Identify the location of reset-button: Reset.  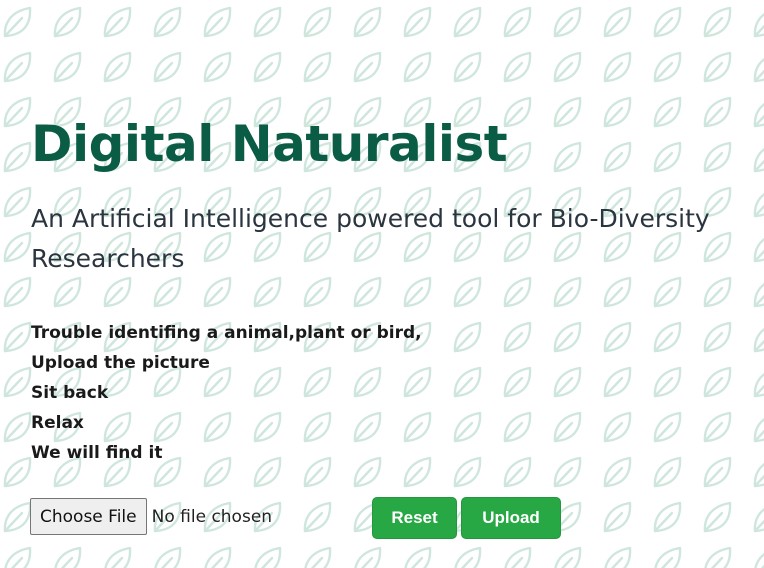
(414, 518).